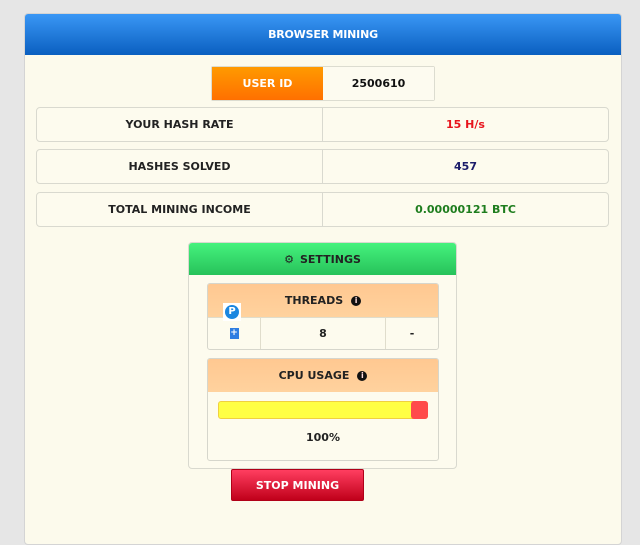 This screenshot has height=545, width=640. What do you see at coordinates (180, 209) in the screenshot?
I see `stat-label: TOTAL MINING INCOME` at bounding box center [180, 209].